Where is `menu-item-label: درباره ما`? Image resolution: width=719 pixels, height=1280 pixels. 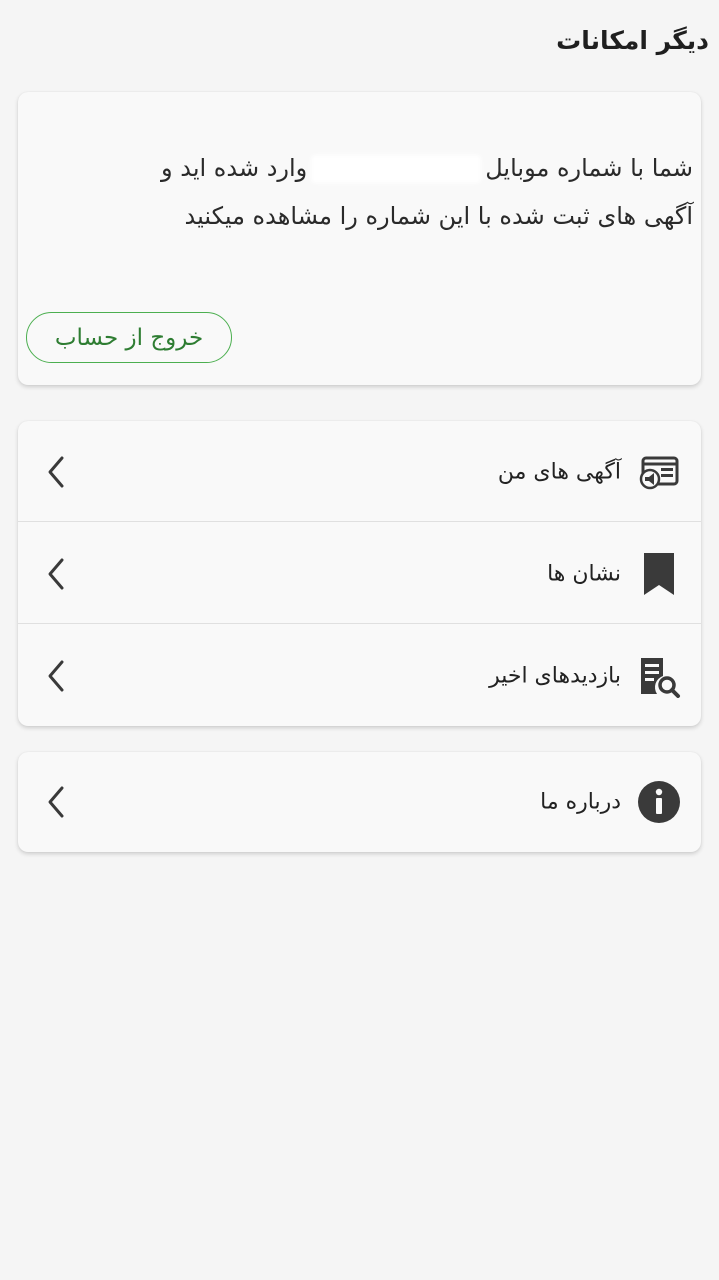
menu-item-label: درباره ما is located at coordinates (580, 802).